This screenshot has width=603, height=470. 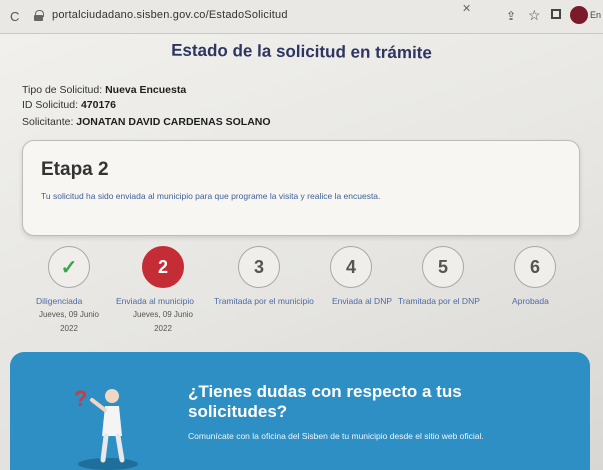 I want to click on extensions-icon, so click(x=556, y=14).